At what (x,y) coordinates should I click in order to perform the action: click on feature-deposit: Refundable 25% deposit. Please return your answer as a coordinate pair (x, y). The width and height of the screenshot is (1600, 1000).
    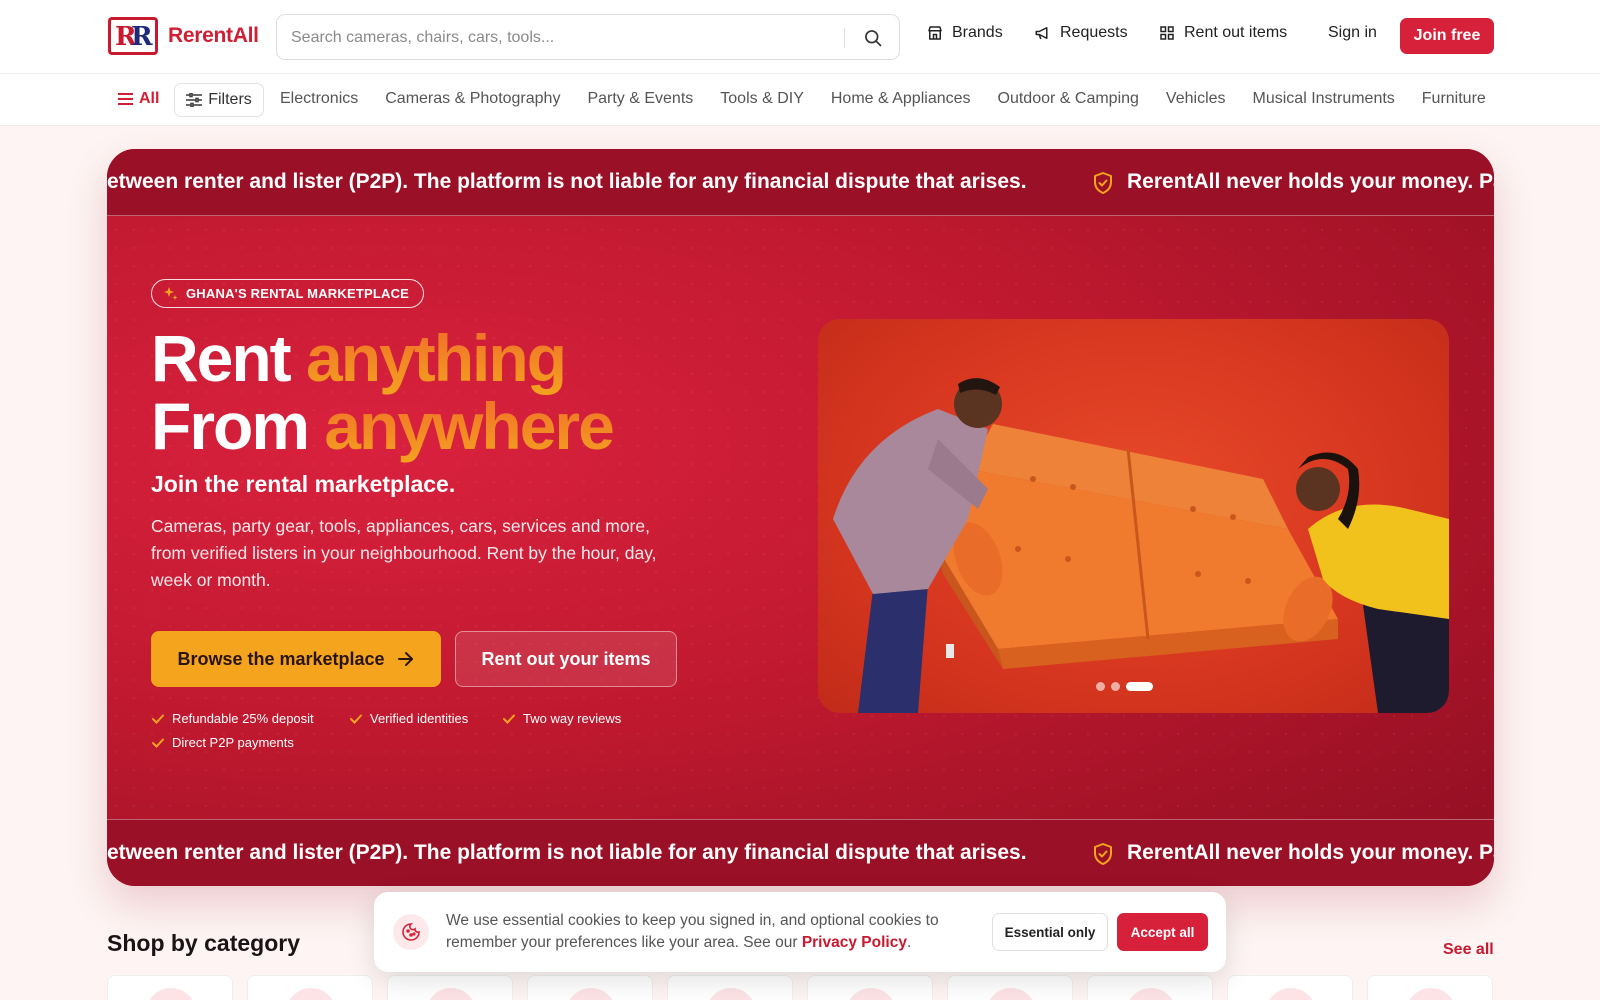
    Looking at the image, I should click on (232, 718).